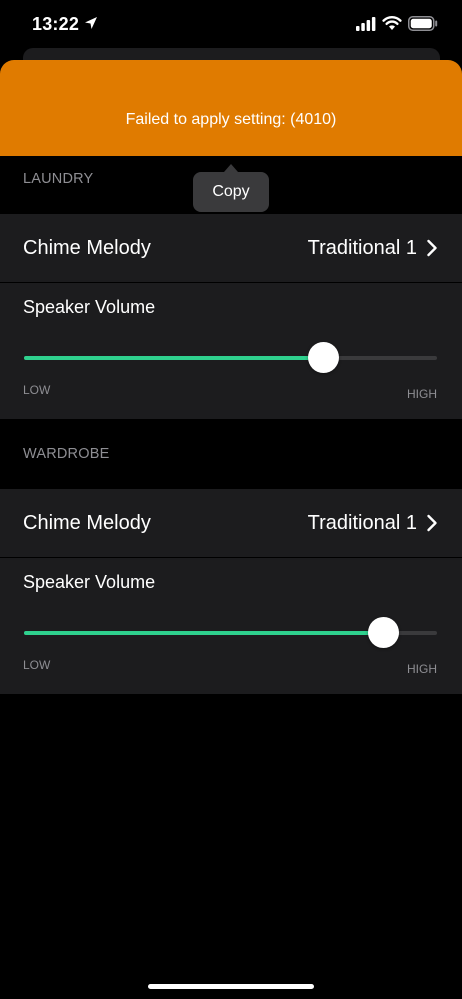  What do you see at coordinates (231, 191) in the screenshot?
I see `copy-label: Copy` at bounding box center [231, 191].